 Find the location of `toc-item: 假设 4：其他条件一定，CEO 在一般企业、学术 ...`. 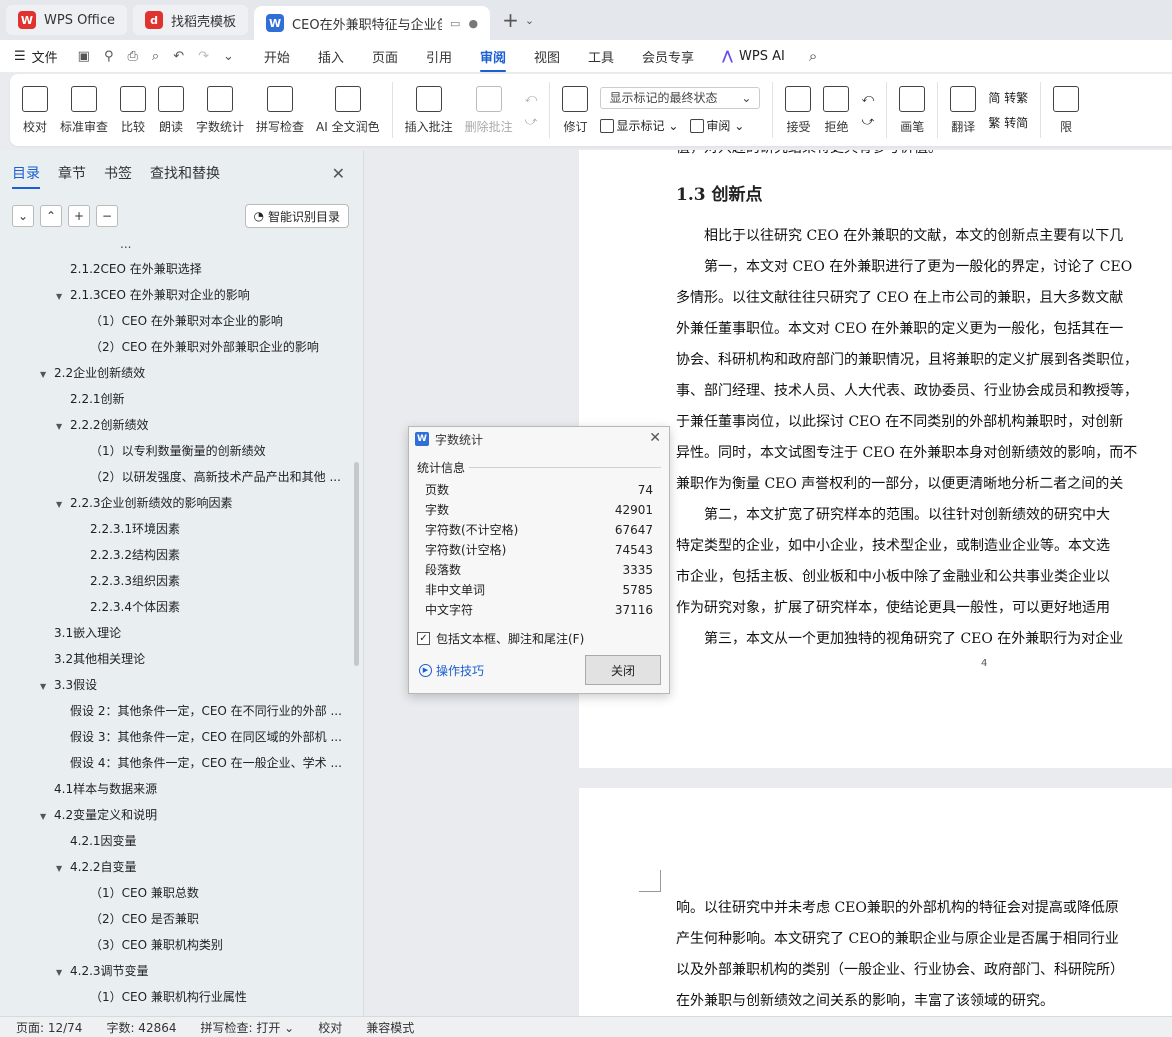

toc-item: 假设 4：其他条件一定，CEO 在一般企业、学术 ... is located at coordinates (178, 763).